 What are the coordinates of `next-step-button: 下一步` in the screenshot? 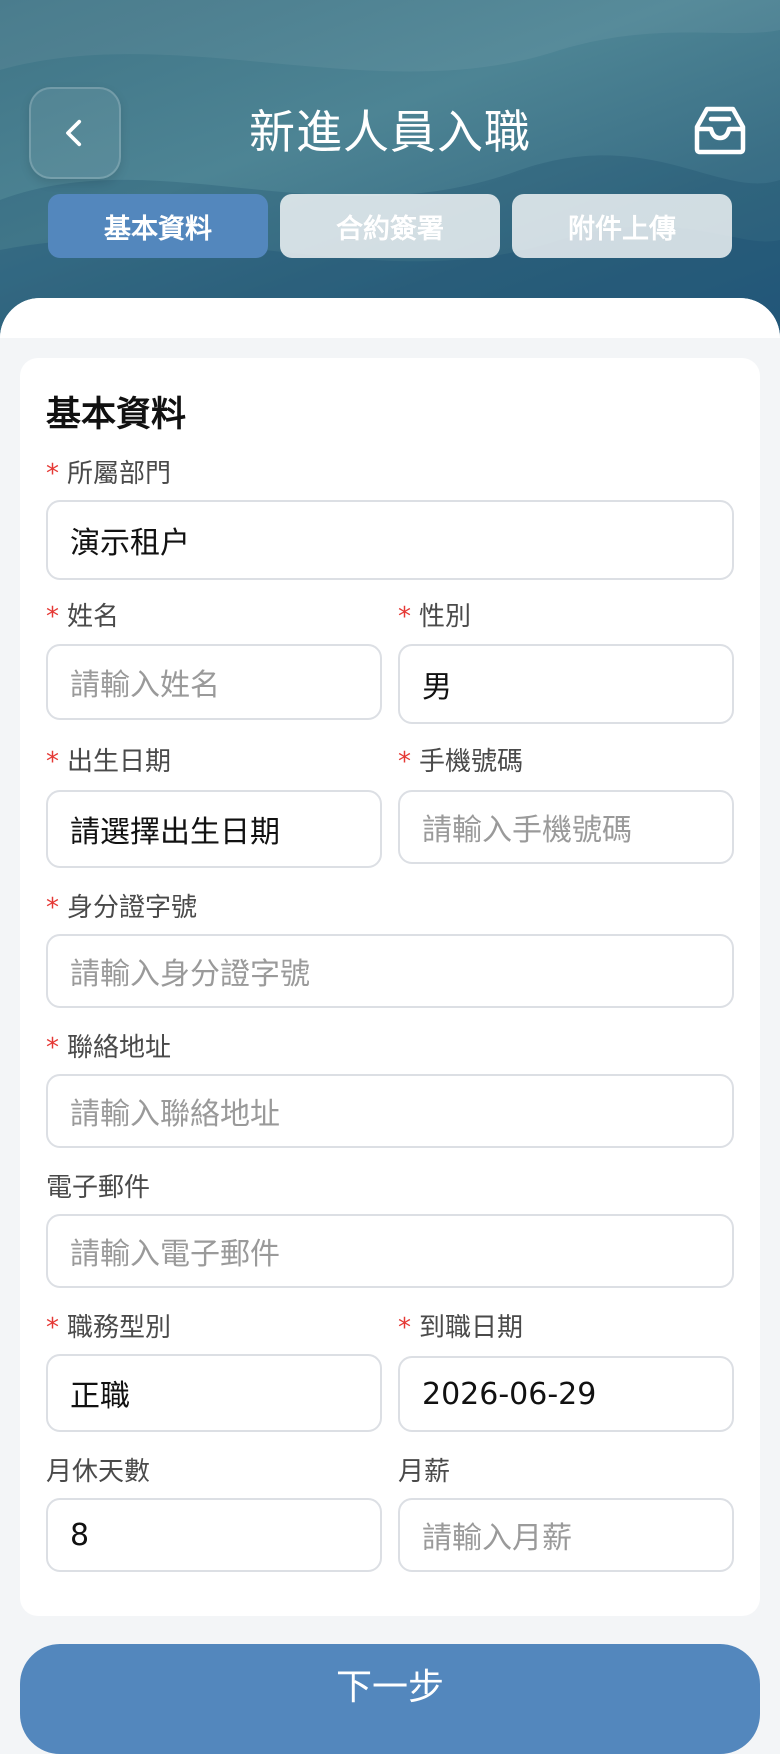 It's located at (390, 1699).